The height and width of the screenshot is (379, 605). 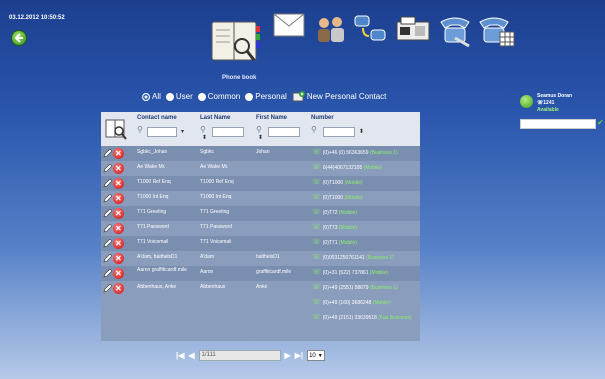 I want to click on table-row: T71 Greeting T71 Greeting ☏(0)T72 (Mobile), so click(x=260, y=213).